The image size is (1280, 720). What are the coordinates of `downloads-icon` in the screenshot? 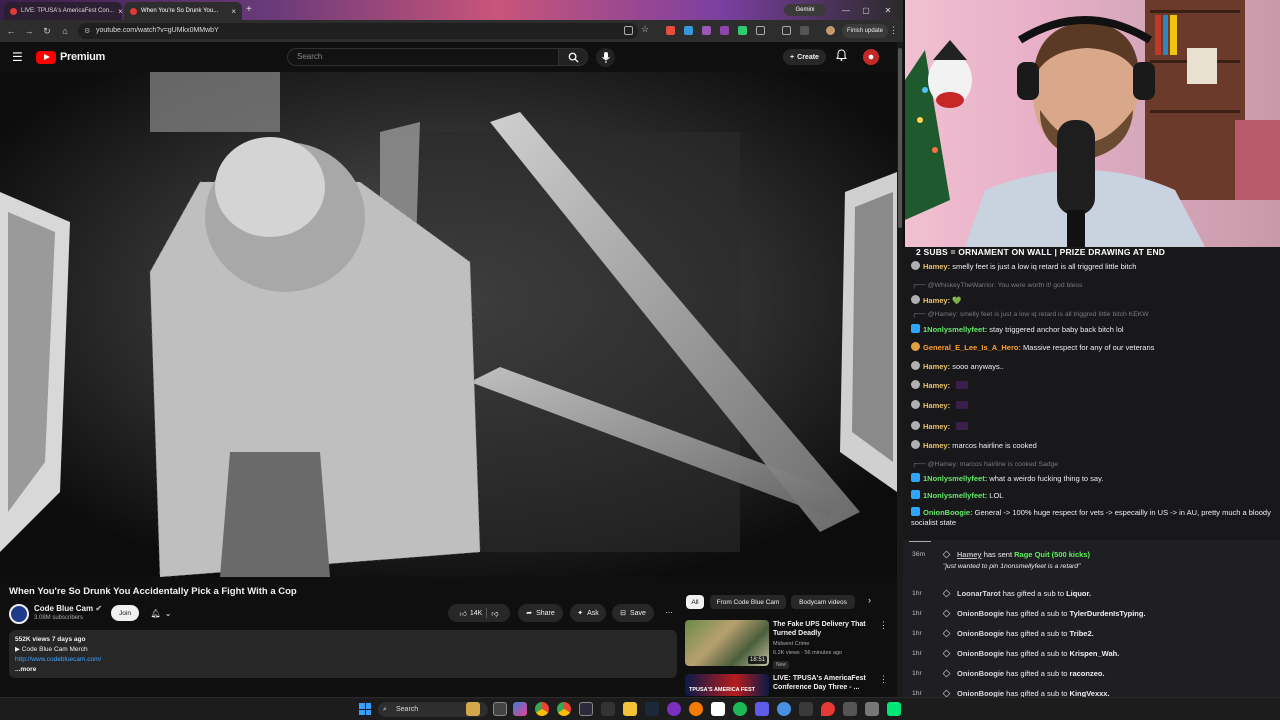 It's located at (804, 30).